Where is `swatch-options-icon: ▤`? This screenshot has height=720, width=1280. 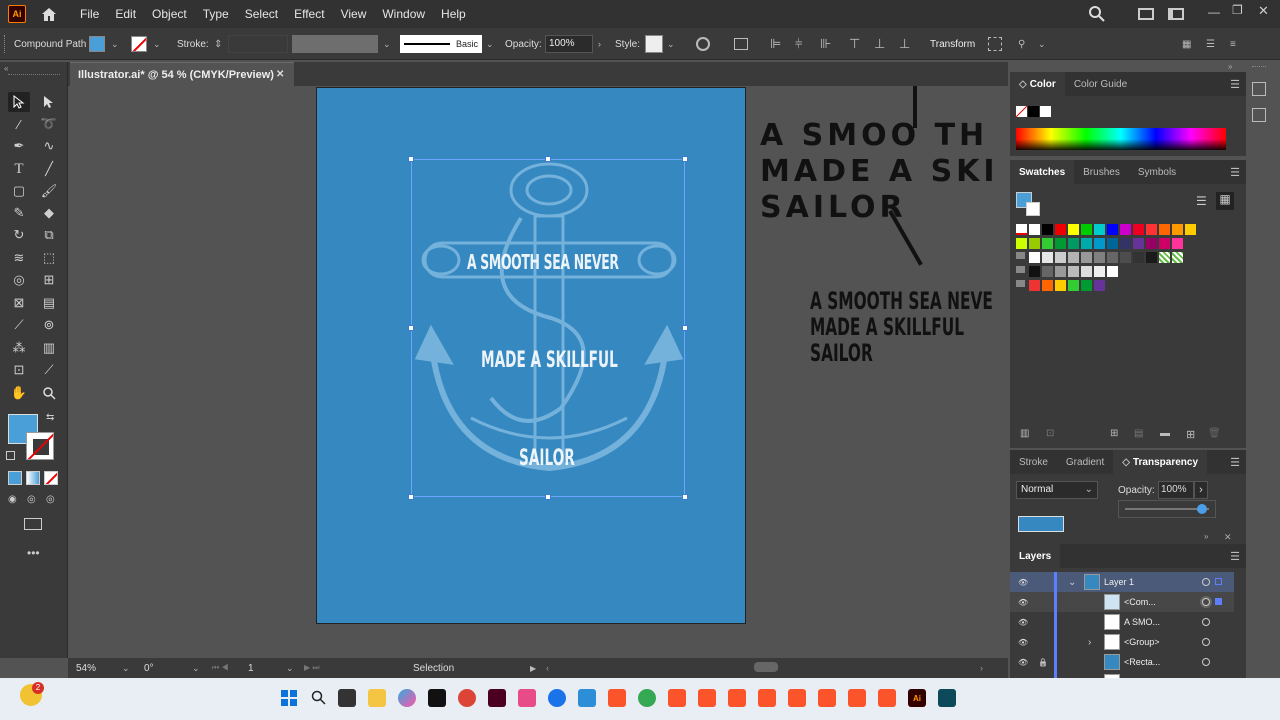 swatch-options-icon: ▤ is located at coordinates (1138, 433).